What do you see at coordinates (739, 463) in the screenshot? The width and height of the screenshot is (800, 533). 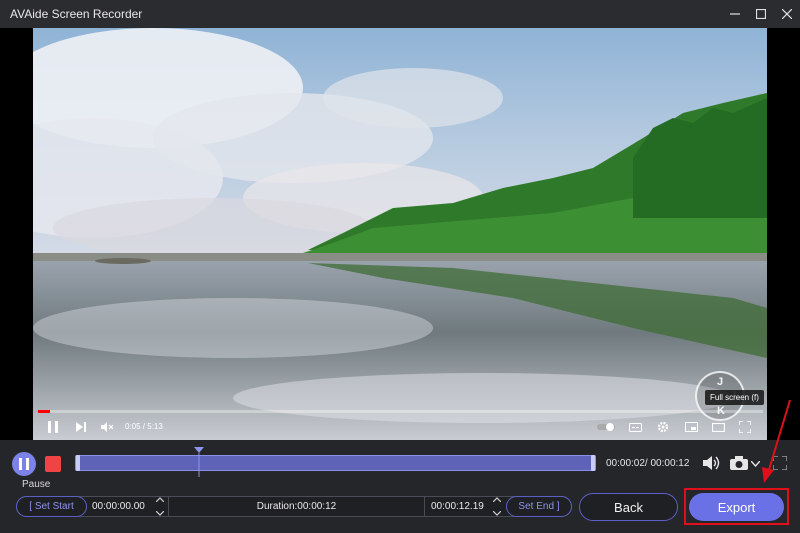 I see `camera-snapshot-icon` at bounding box center [739, 463].